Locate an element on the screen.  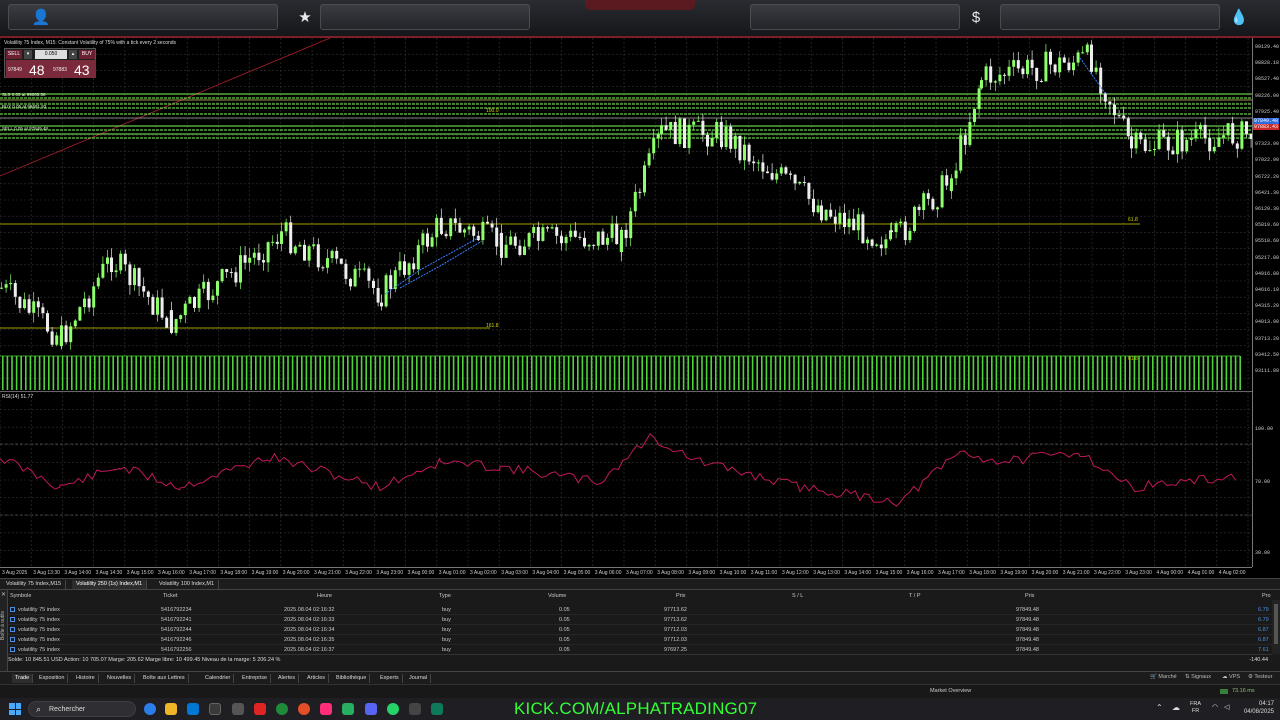
col-header-sl: S / L is located at coordinates (797, 596).